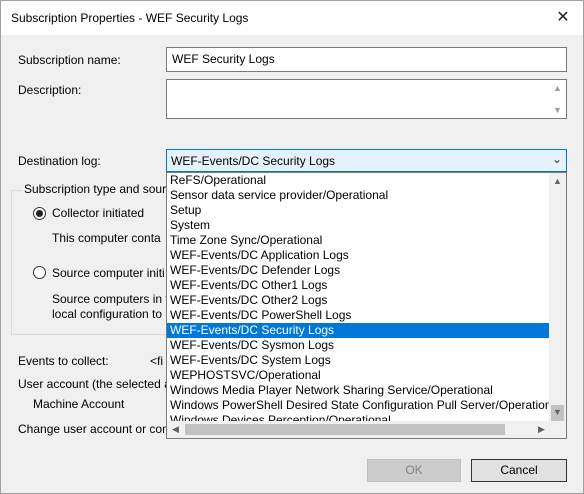 The width and height of the screenshot is (584, 494). What do you see at coordinates (345, 429) in the screenshot?
I see `horizontal-scroll-thumb` at bounding box center [345, 429].